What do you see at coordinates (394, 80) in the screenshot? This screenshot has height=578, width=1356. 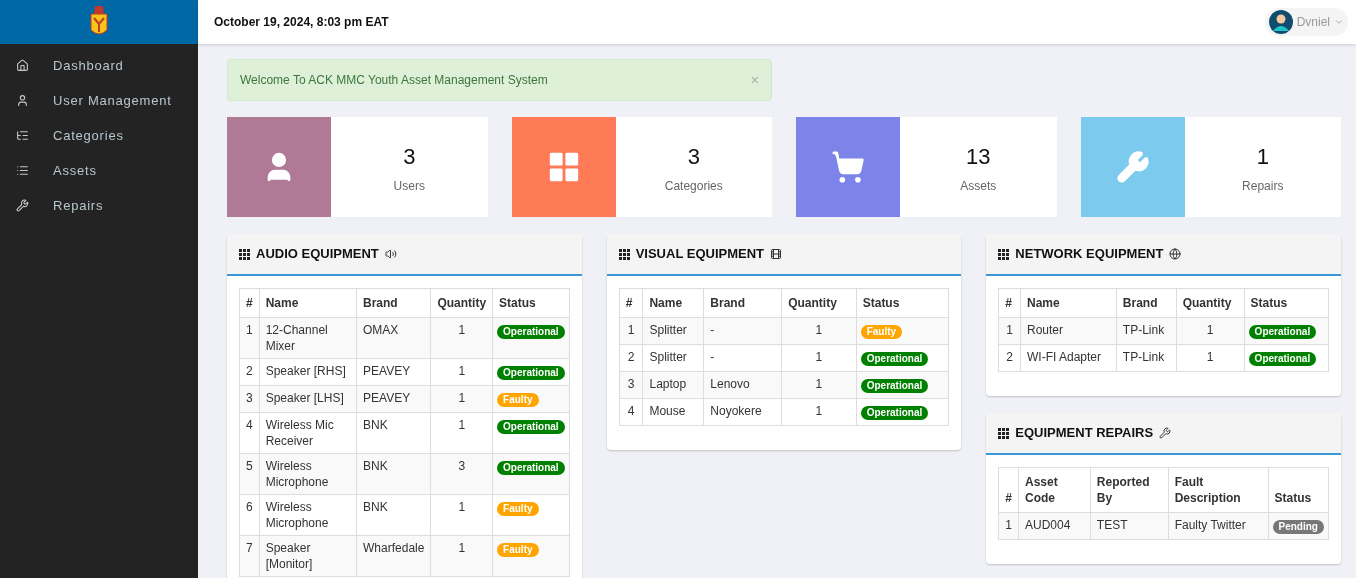 I see `alert-text: Welcome To ACK MMC Youth Asset Management System` at bounding box center [394, 80].